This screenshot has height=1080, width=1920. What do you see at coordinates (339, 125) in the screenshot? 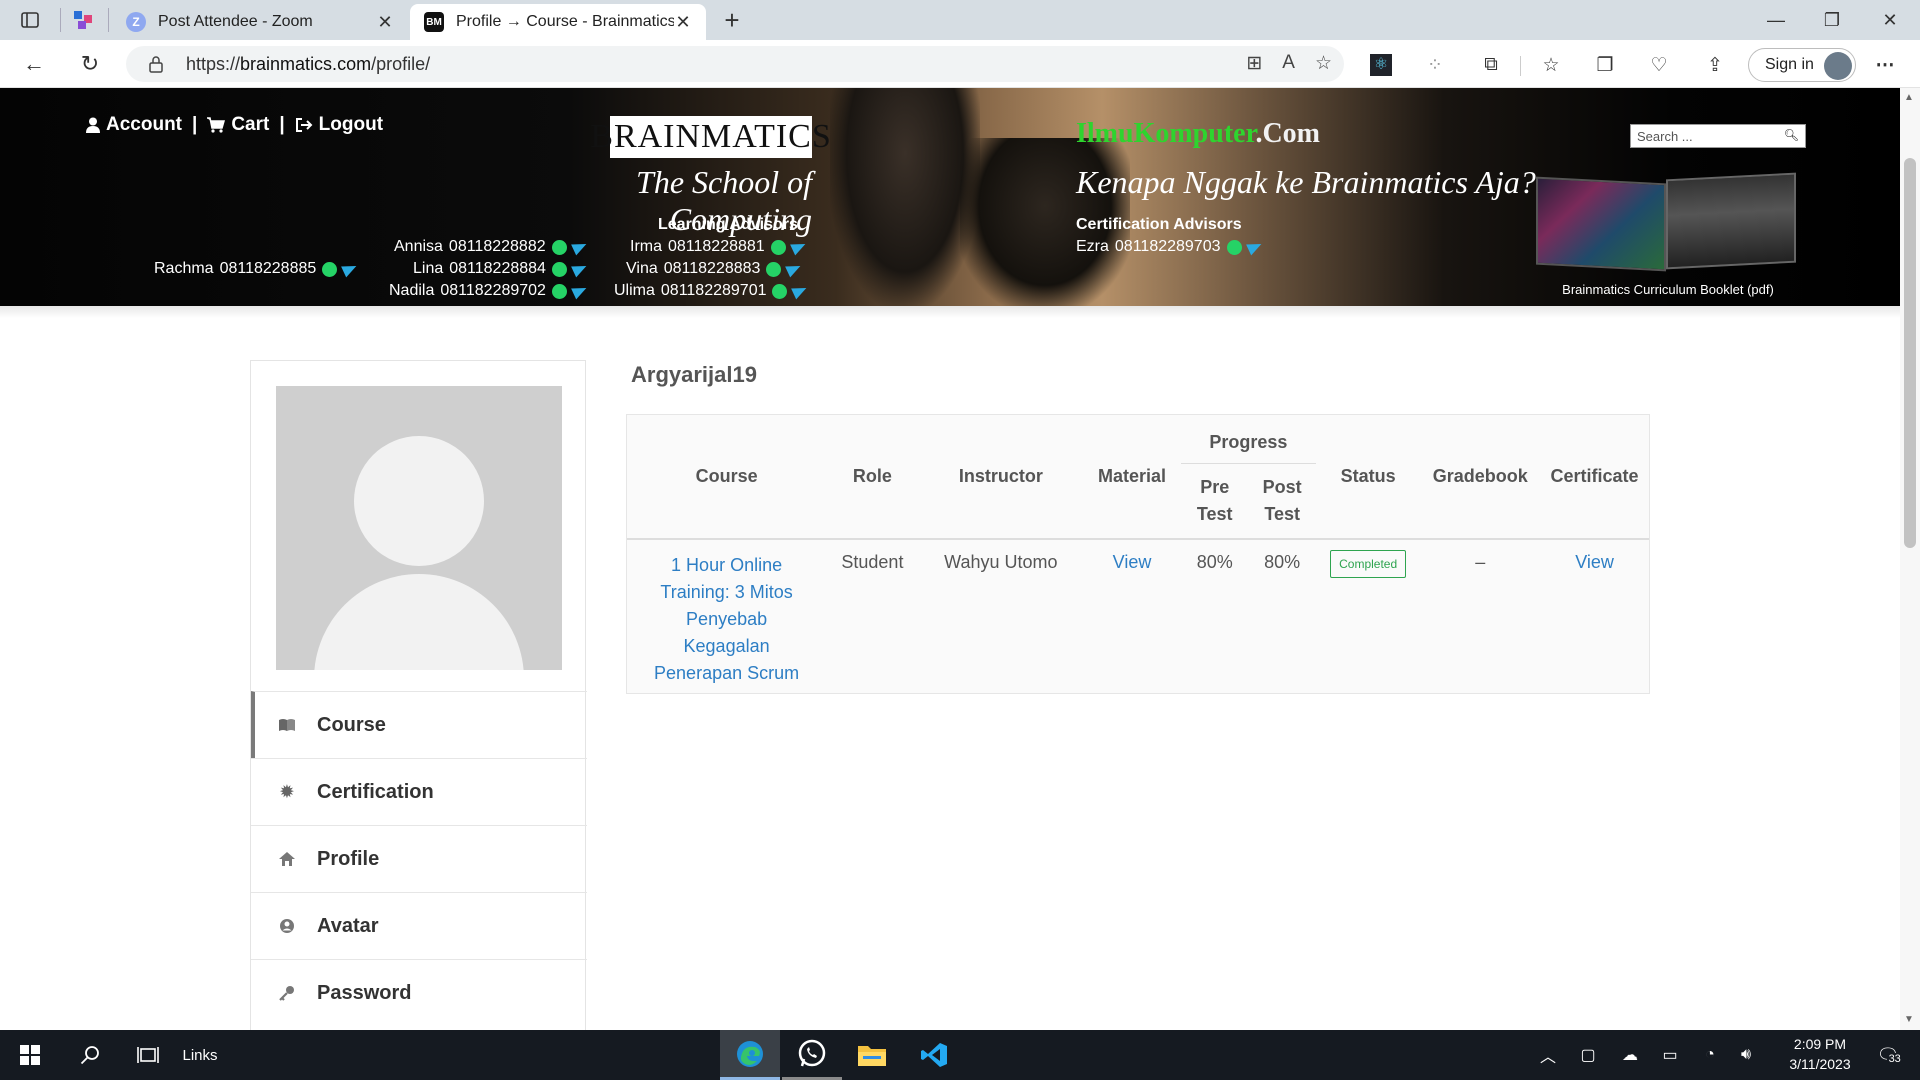
I see `logout-link: Logout` at bounding box center [339, 125].